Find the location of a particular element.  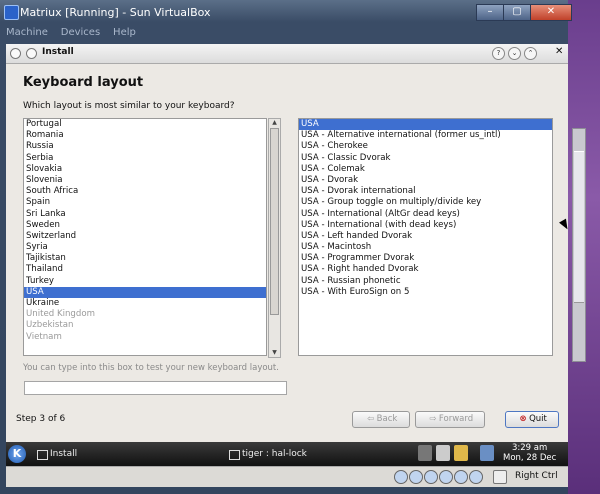

virtualbox-statusbar: Right Ctrl is located at coordinates (287, 476).